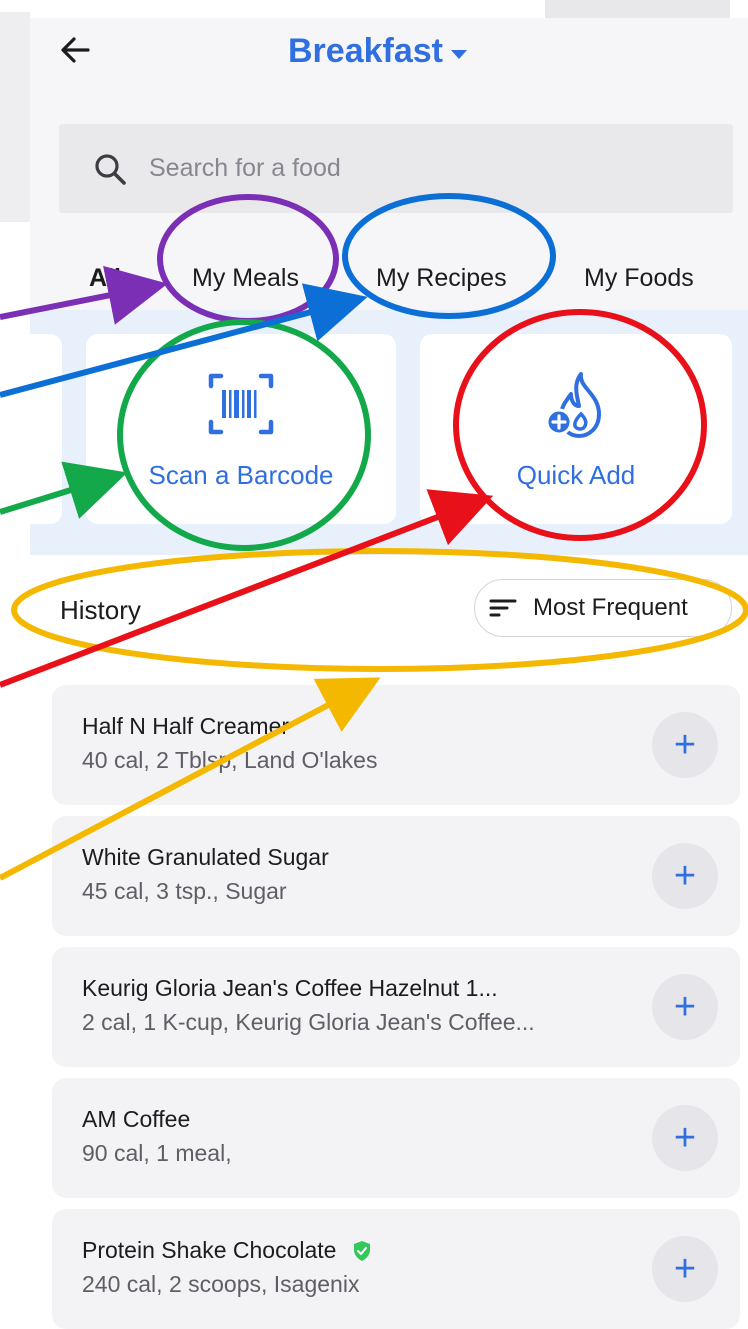  I want to click on food-name-text: Protein Shake Chocolate, so click(209, 1250).